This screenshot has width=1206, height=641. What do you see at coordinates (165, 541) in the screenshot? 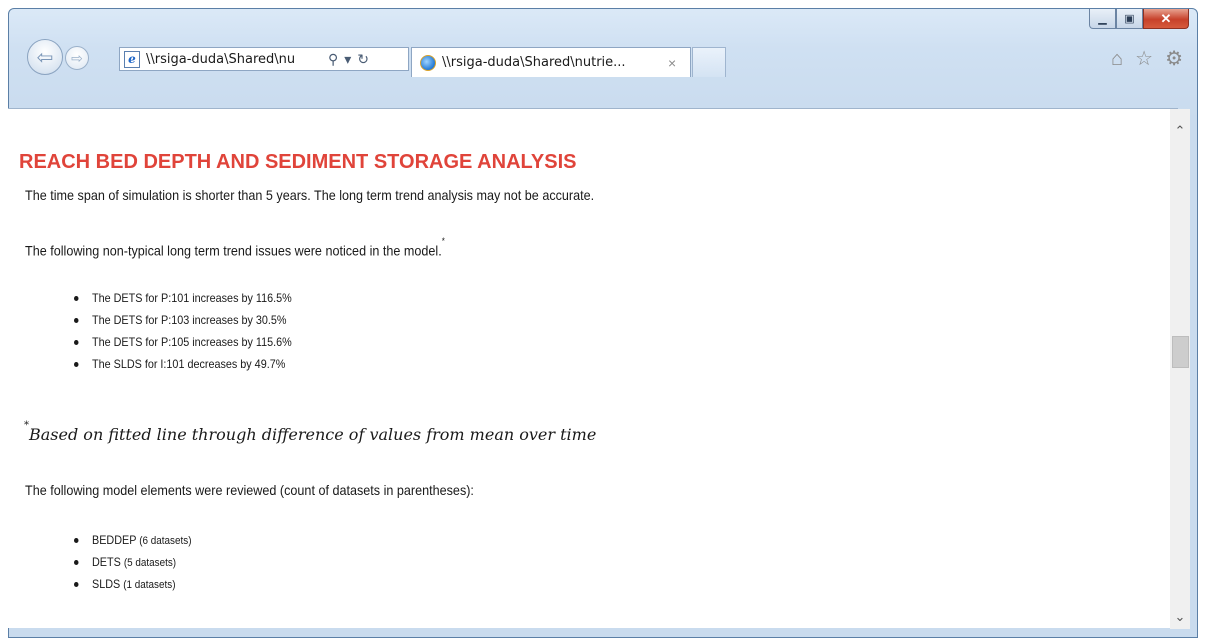
I see `element-count: (6 datasets)` at bounding box center [165, 541].